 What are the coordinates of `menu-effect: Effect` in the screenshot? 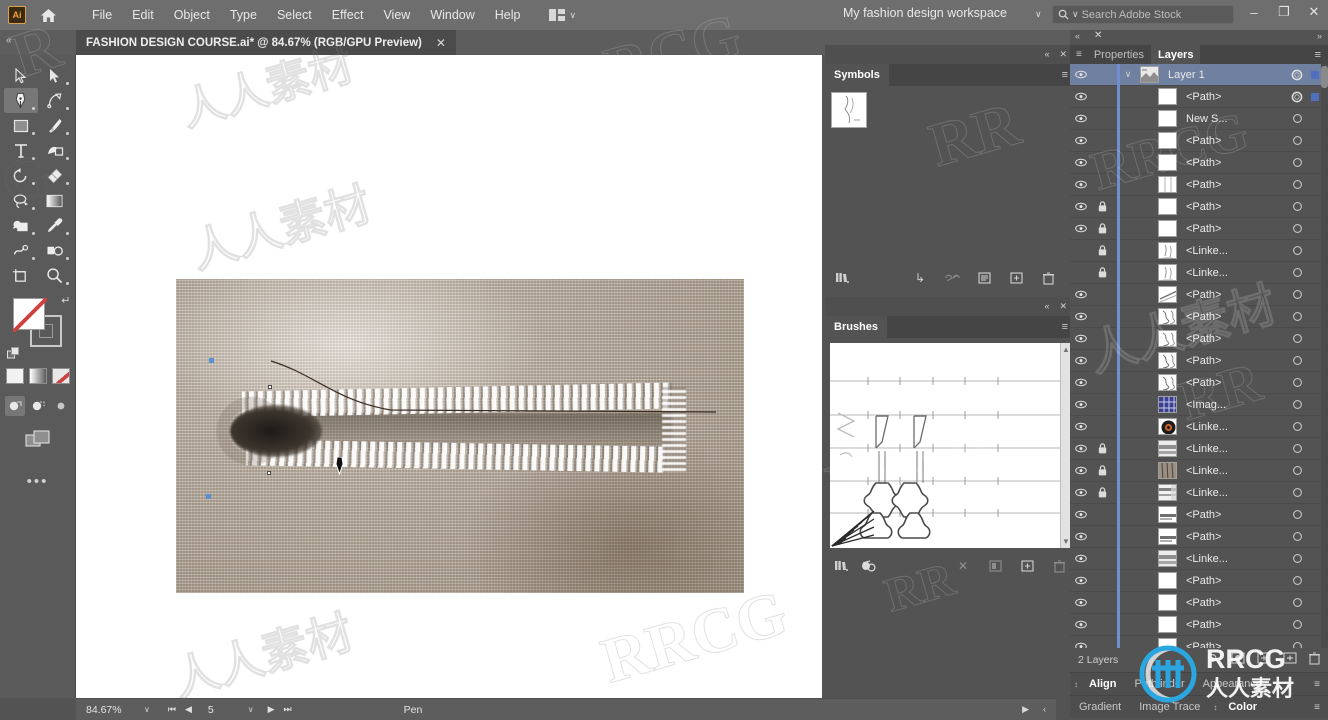 It's located at (348, 15).